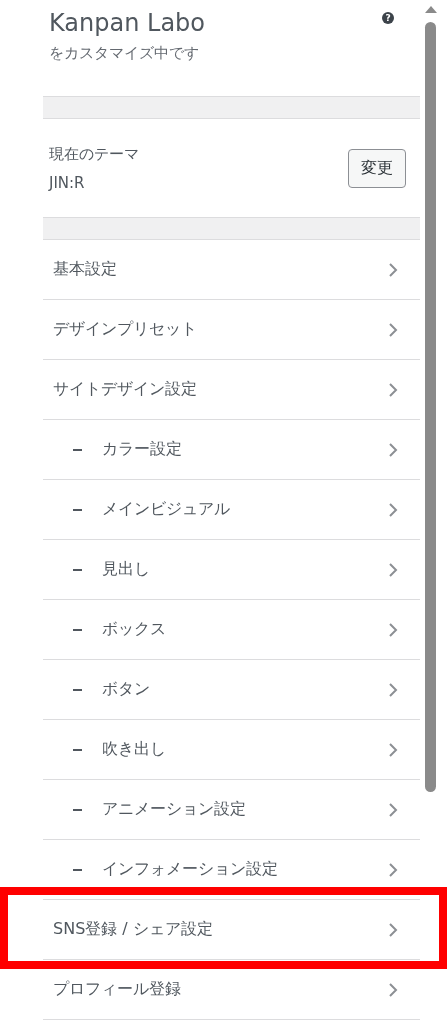  I want to click on menu-item: 吹き出し, so click(231, 750).